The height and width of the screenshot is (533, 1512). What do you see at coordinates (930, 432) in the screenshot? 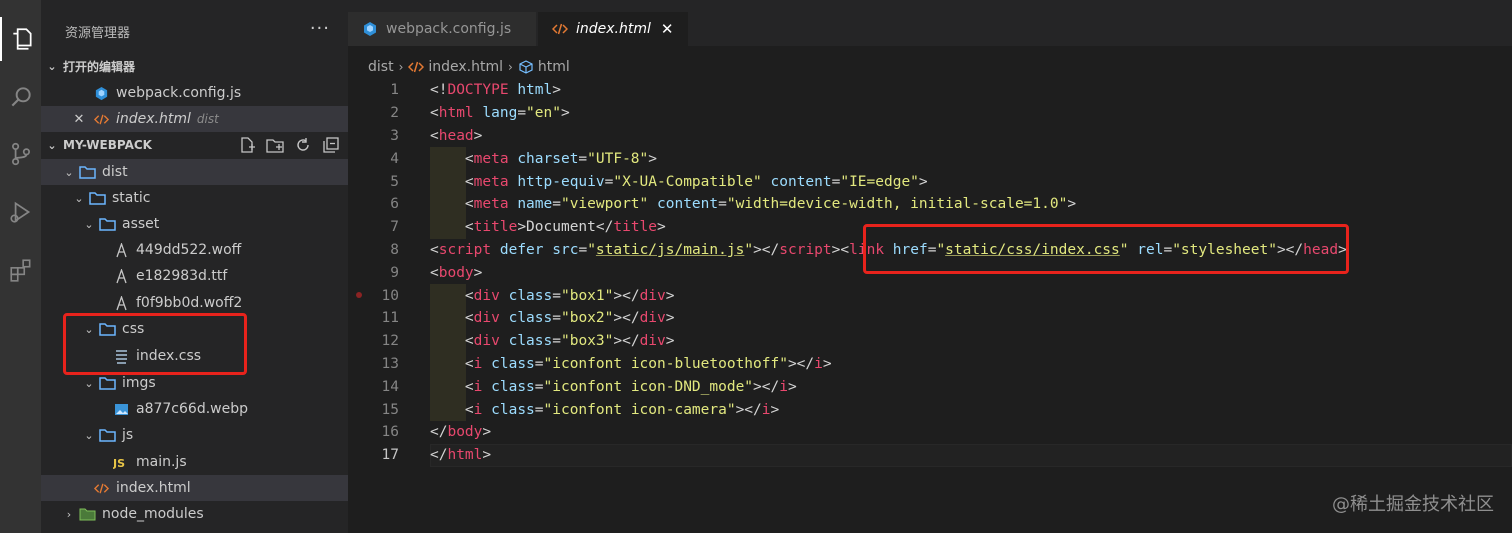
I see `code-line: 16 </body>` at bounding box center [930, 432].